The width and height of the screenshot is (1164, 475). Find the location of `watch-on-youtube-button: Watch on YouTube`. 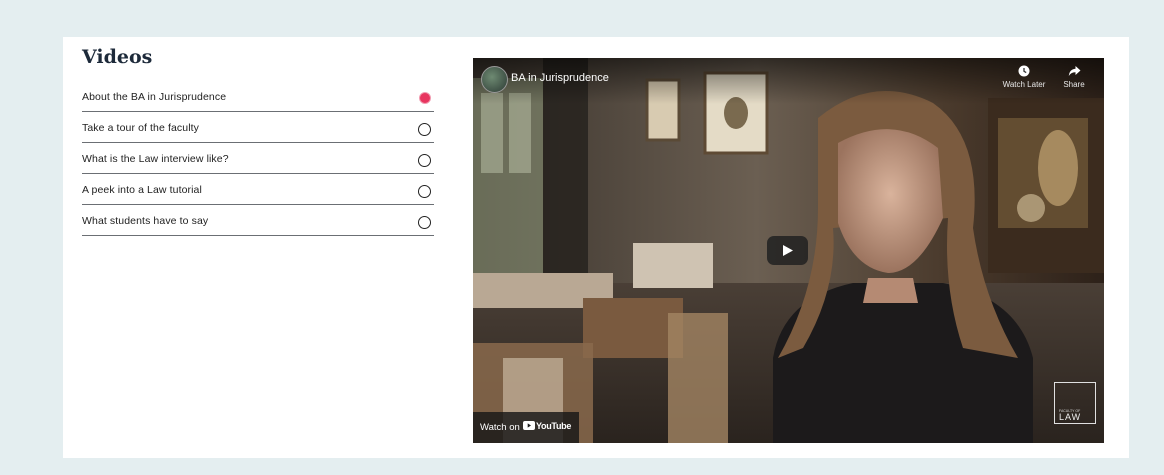

watch-on-youtube-button: Watch on YouTube is located at coordinates (526, 427).